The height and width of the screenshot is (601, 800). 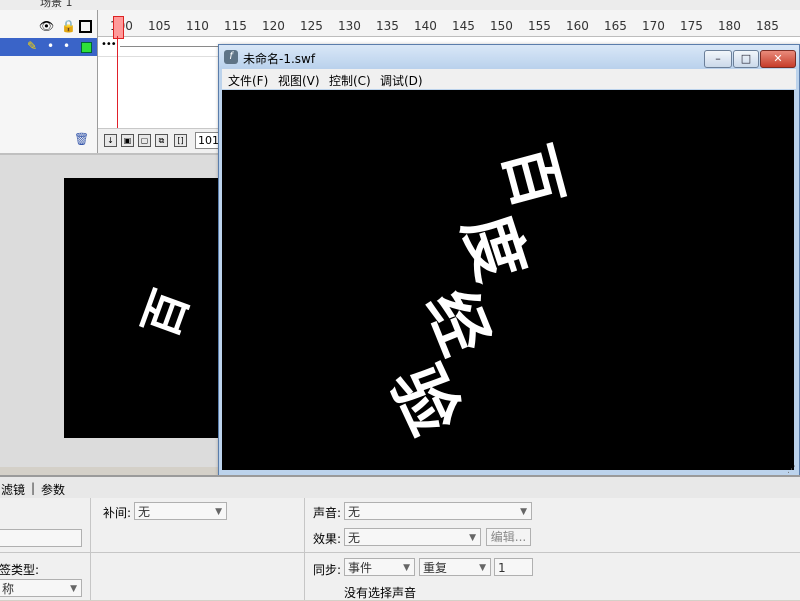 I want to click on animated-char-4: 验, so click(x=425, y=400).